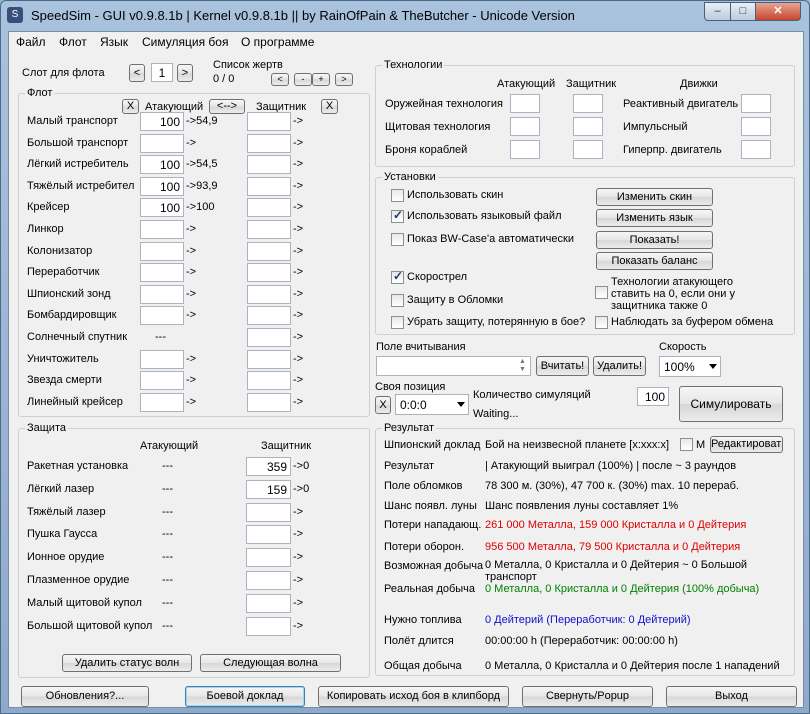 The image size is (810, 714). Describe the element at coordinates (601, 322) in the screenshot. I see `watch-clipboard-checkbox` at that location.